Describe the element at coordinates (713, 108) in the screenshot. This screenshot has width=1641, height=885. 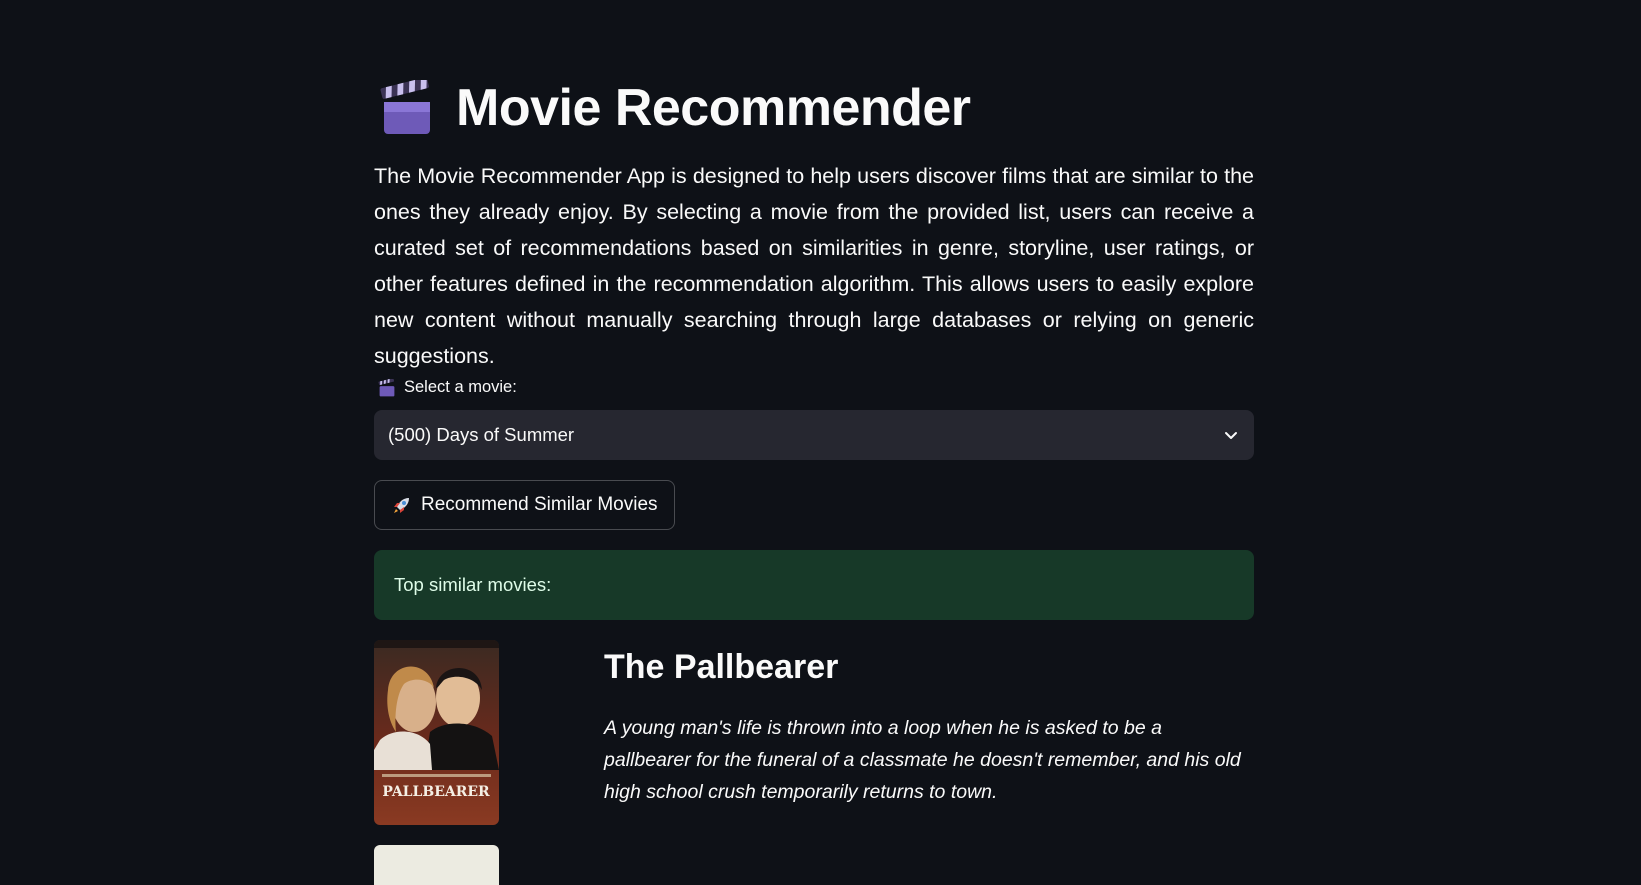
I see `page-title: Movie Recommender` at that location.